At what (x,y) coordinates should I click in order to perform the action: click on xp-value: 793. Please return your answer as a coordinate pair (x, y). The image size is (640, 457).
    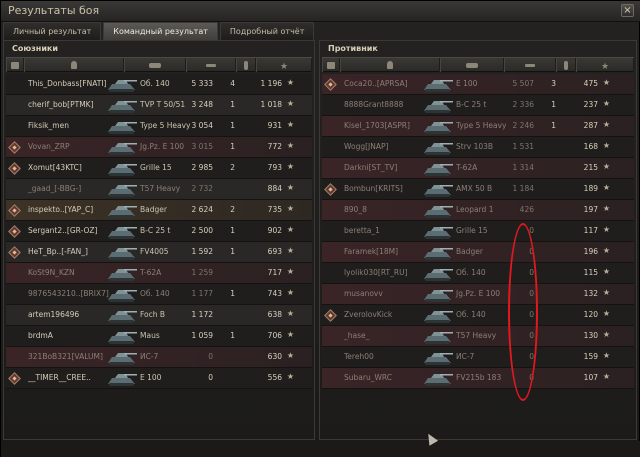
    Looking at the image, I should click on (274, 167).